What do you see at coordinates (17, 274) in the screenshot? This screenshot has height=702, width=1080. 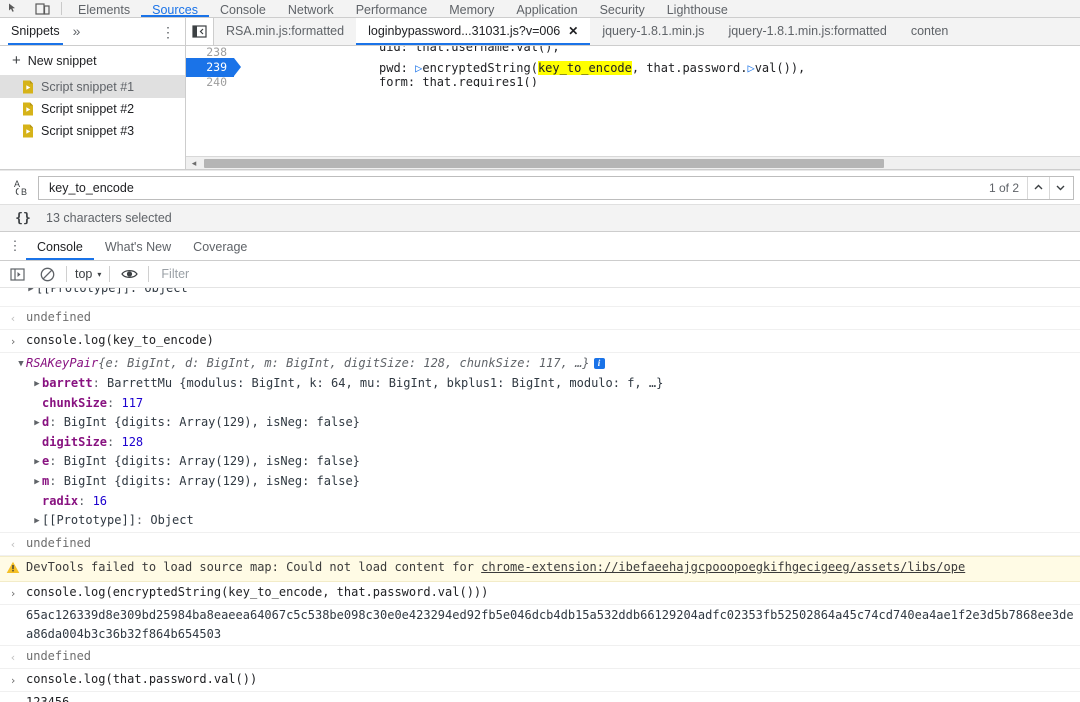 I see `console-sidebar-icon` at bounding box center [17, 274].